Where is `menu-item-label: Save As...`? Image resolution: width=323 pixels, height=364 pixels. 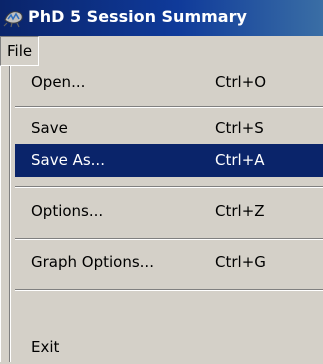
menu-item-label: Save As... is located at coordinates (68, 160).